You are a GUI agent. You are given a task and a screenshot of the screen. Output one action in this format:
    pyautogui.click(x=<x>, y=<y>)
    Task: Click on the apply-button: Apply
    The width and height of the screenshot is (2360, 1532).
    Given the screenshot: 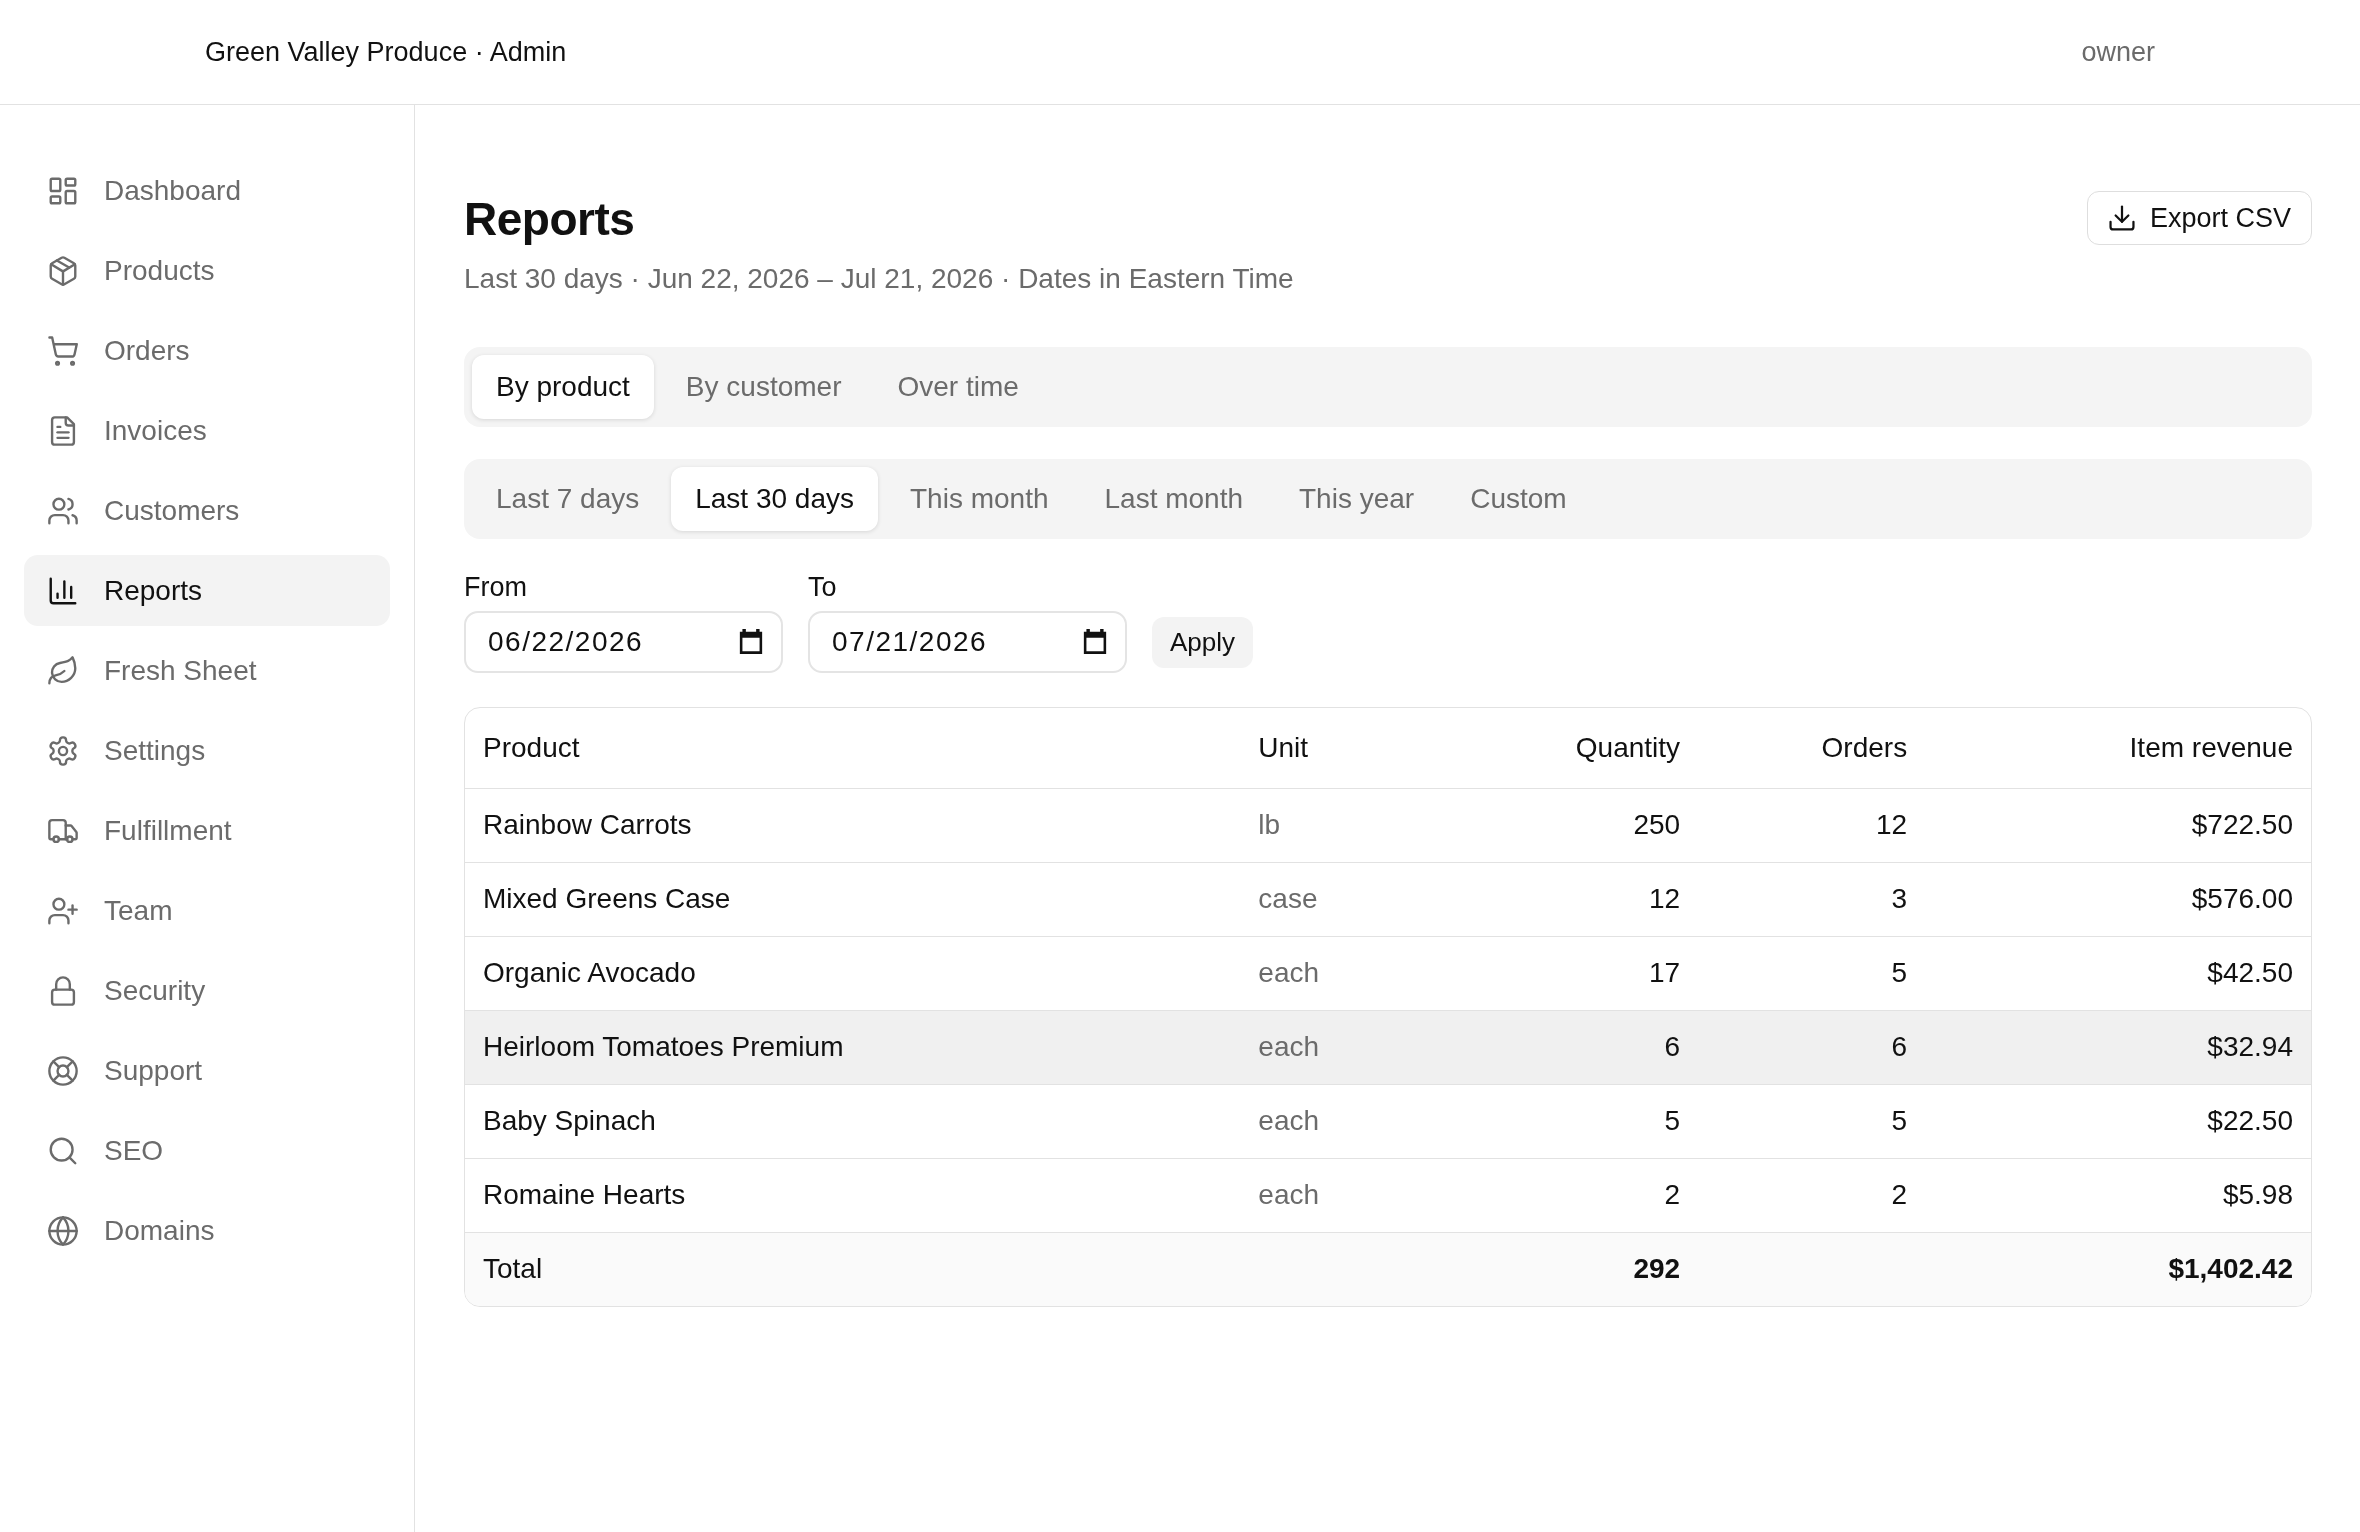 What is the action you would take?
    pyautogui.click(x=1203, y=642)
    